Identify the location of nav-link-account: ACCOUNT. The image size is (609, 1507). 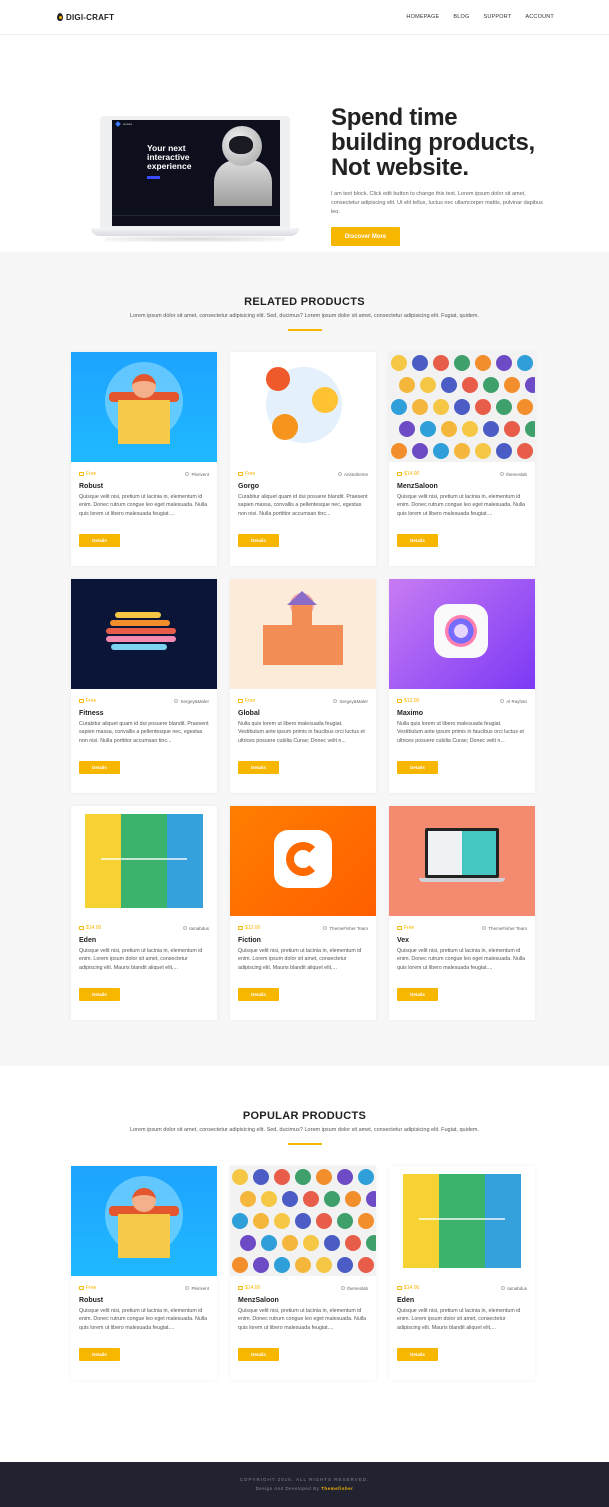
(539, 17).